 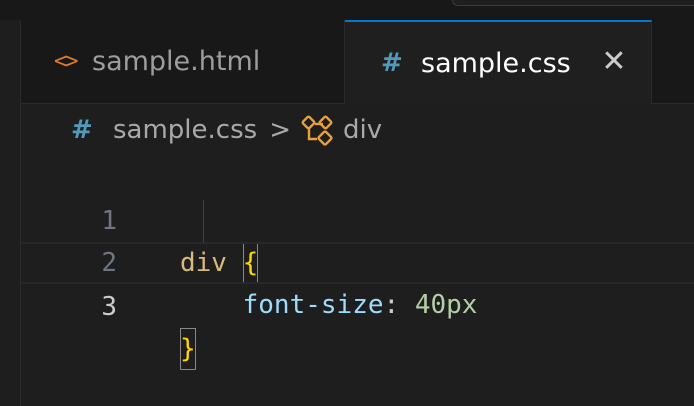 What do you see at coordinates (66, 61) in the screenshot?
I see `html-brackets-icon: <>` at bounding box center [66, 61].